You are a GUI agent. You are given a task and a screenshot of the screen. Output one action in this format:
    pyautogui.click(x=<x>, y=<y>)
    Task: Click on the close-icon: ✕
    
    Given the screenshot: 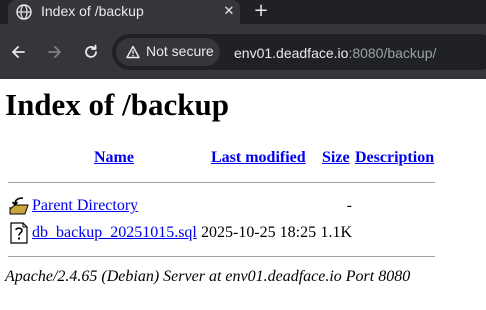 What is the action you would take?
    pyautogui.click(x=229, y=12)
    